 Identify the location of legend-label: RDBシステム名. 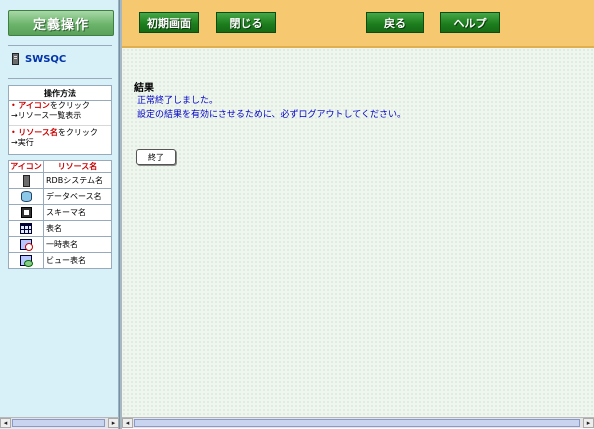
(77, 180).